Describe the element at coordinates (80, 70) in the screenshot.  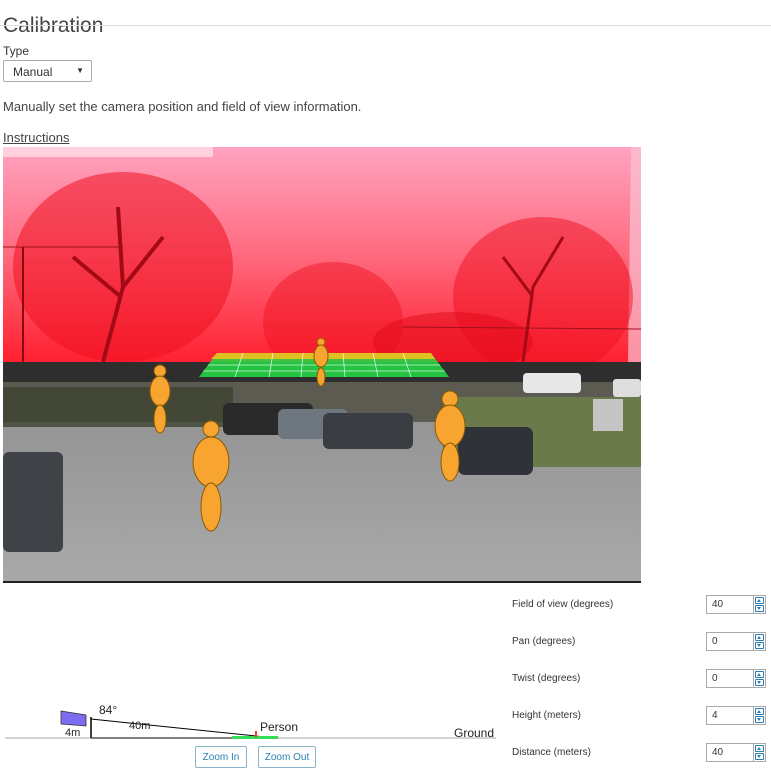
I see `chevron-down-icon: ▼` at that location.